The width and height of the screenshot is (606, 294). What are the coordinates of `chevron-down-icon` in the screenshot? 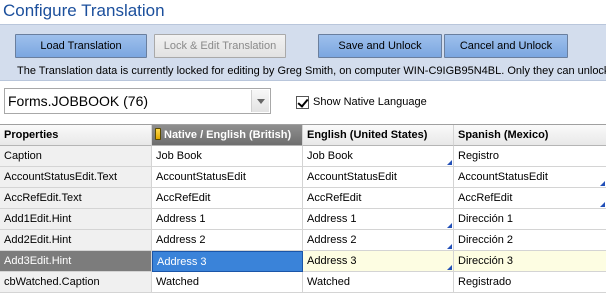 It's located at (260, 101).